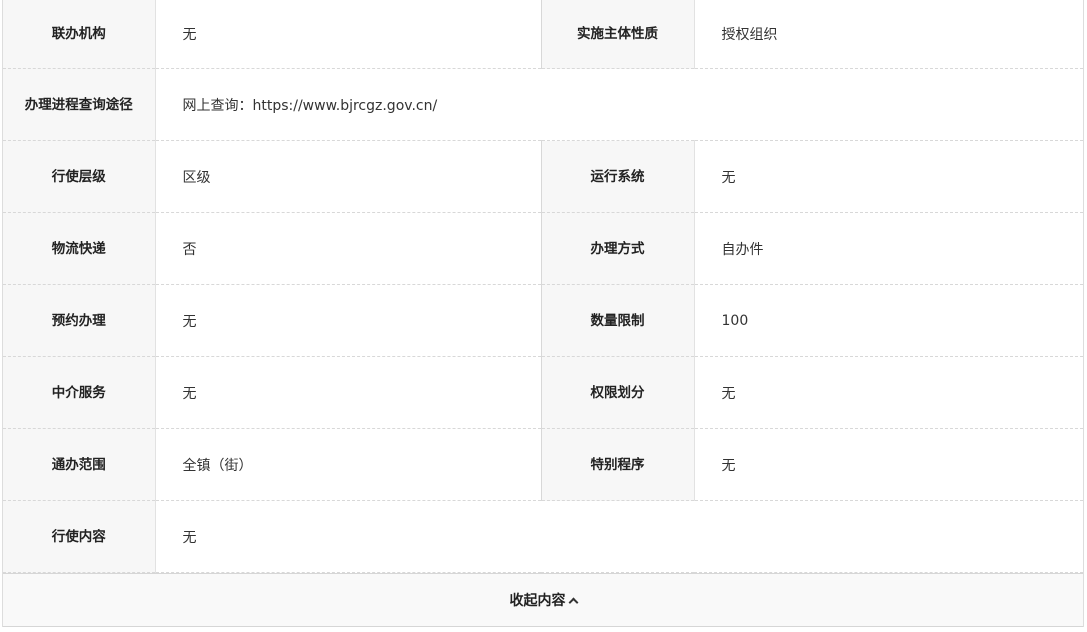 The image size is (1087, 632). Describe the element at coordinates (619, 536) in the screenshot. I see `value-exercise-content: 无` at that location.